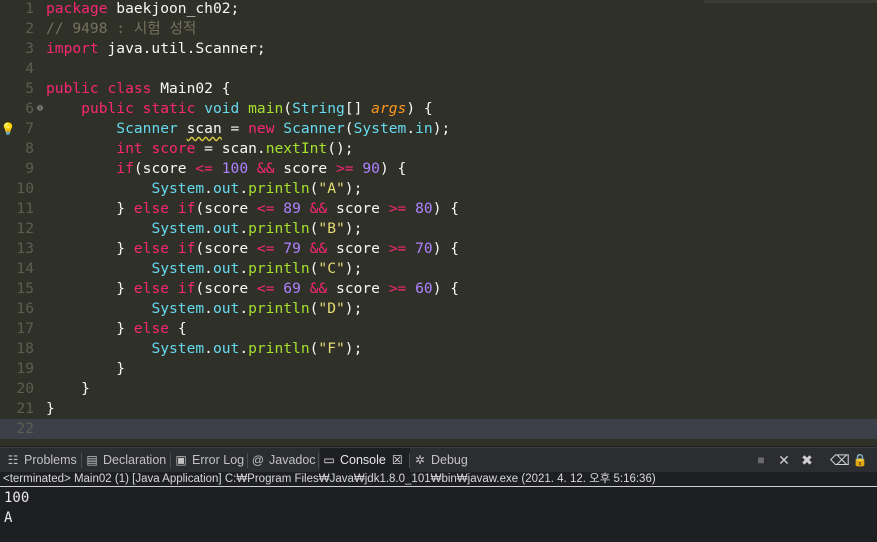 The height and width of the screenshot is (542, 877). I want to click on code-line-4: 4, so click(438, 69).